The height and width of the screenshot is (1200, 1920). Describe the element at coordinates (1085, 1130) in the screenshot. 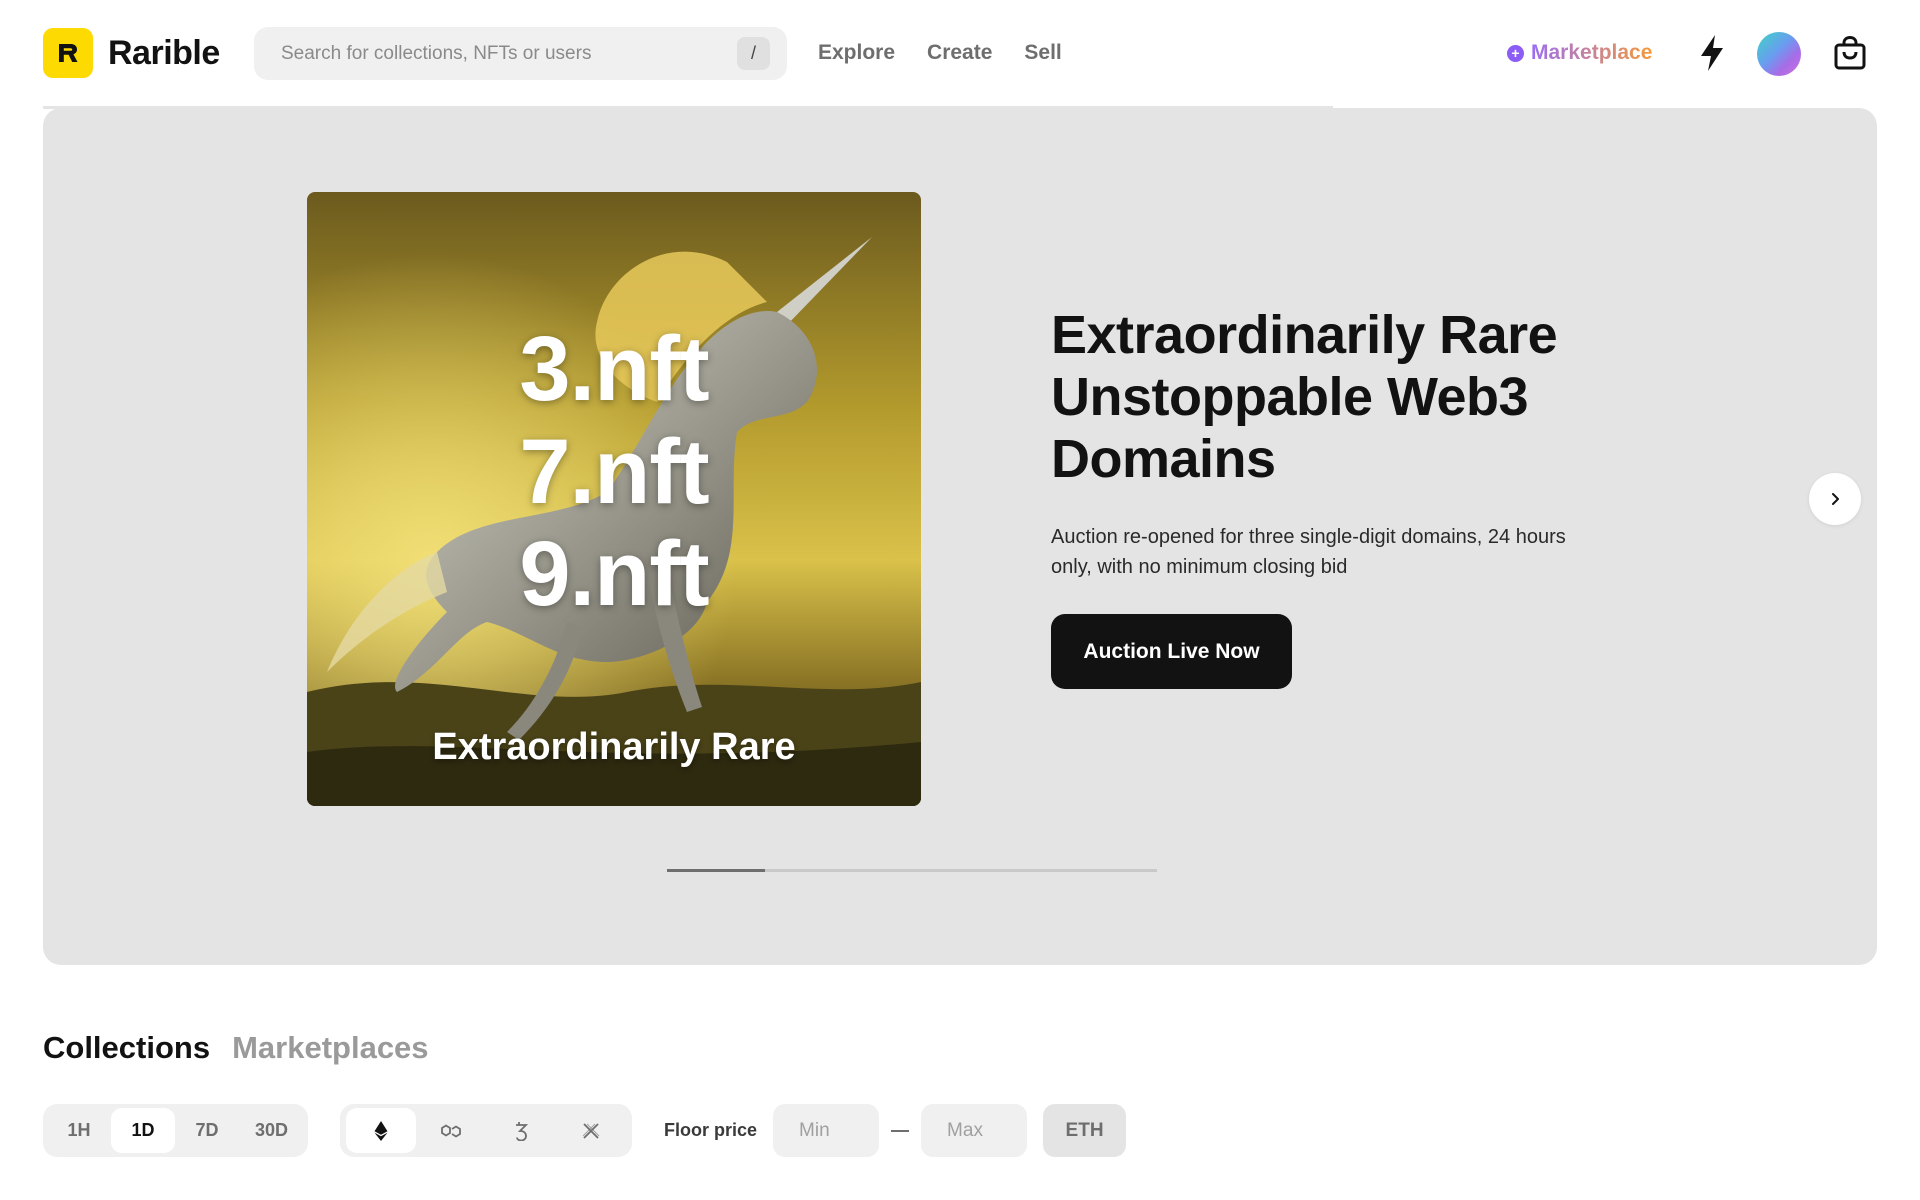

I see `currency-selector: ETH` at that location.